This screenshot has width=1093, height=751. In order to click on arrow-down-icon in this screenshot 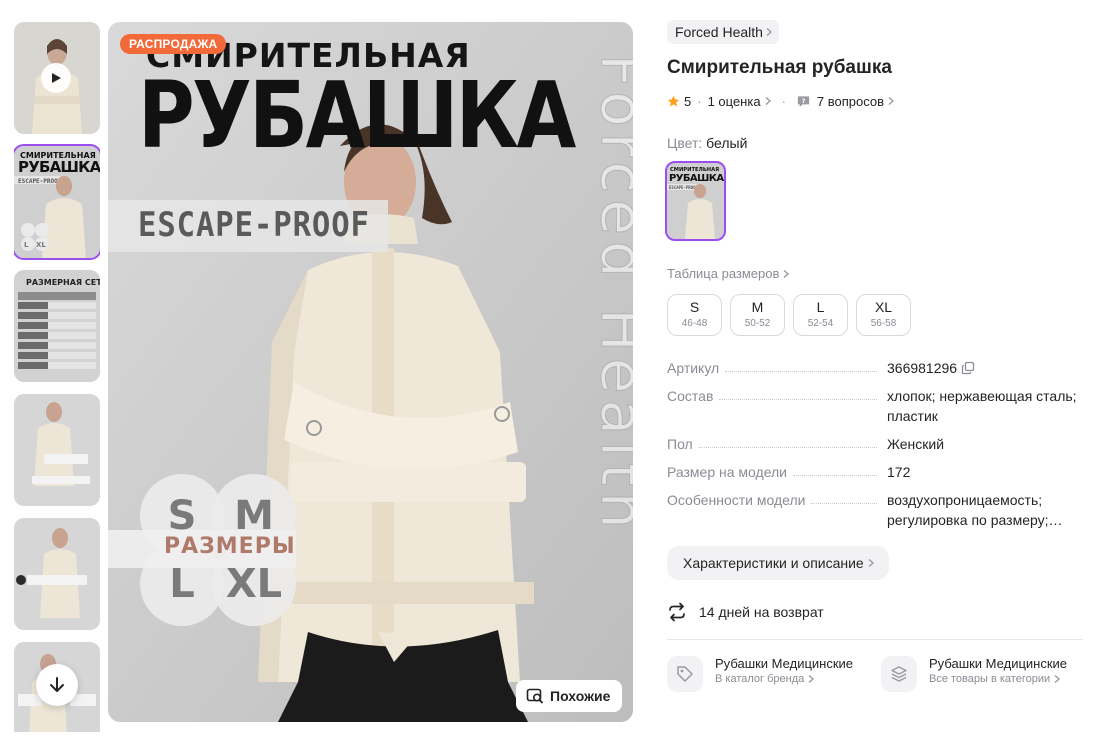, I will do `click(57, 684)`.